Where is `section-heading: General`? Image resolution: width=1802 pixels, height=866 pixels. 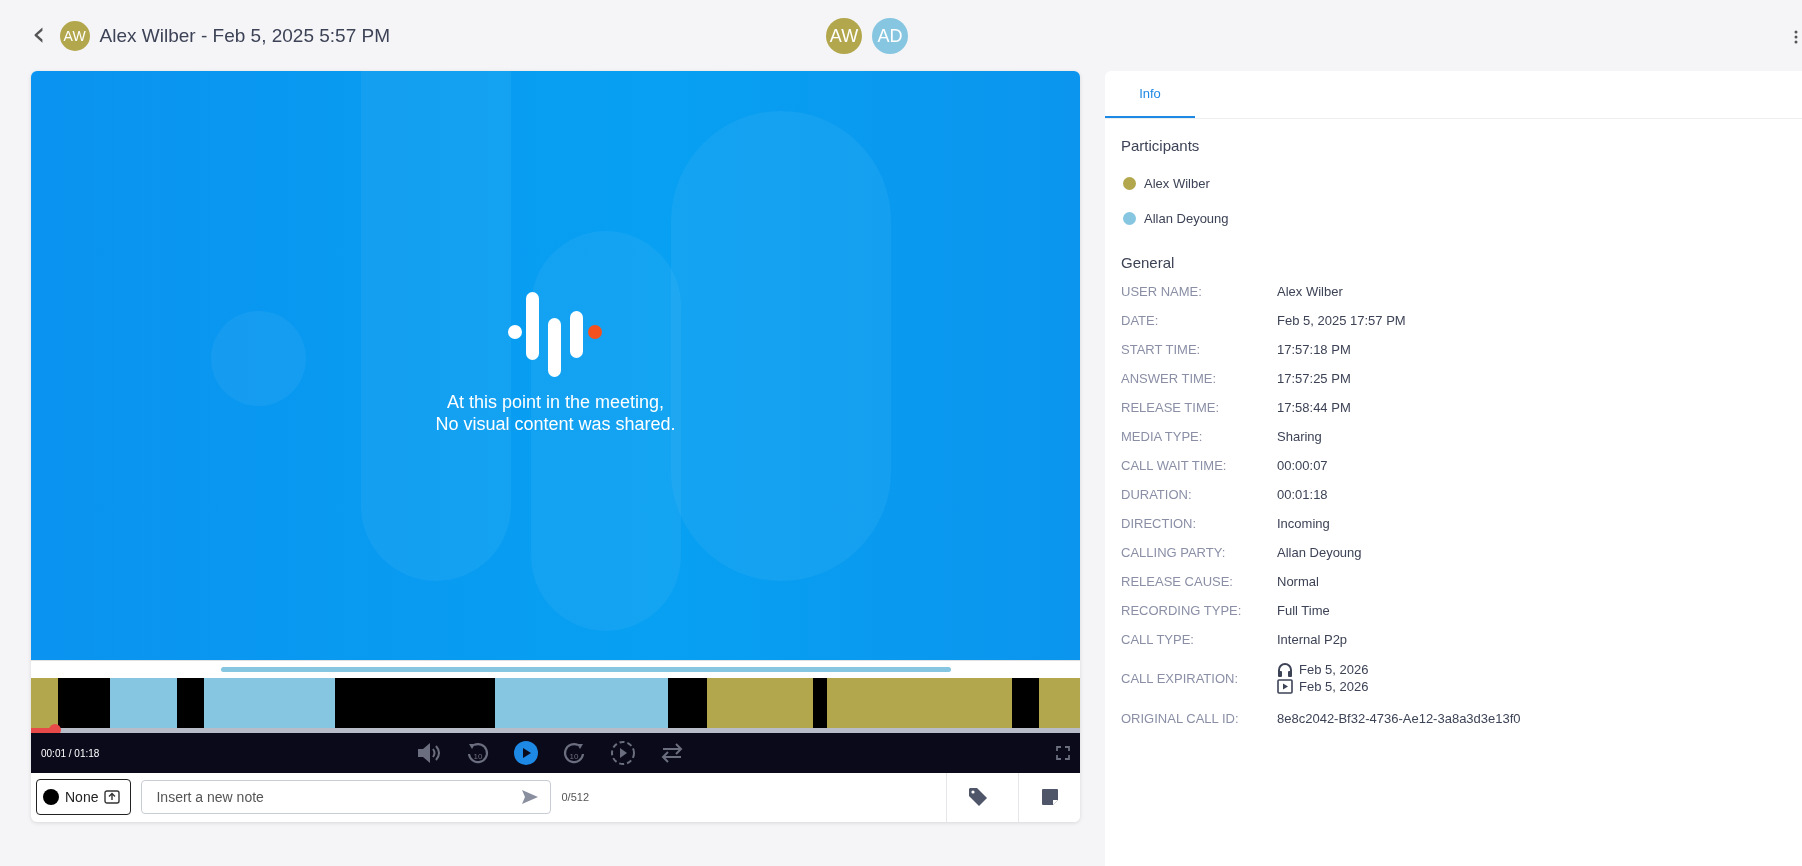
section-heading: General is located at coordinates (1148, 262).